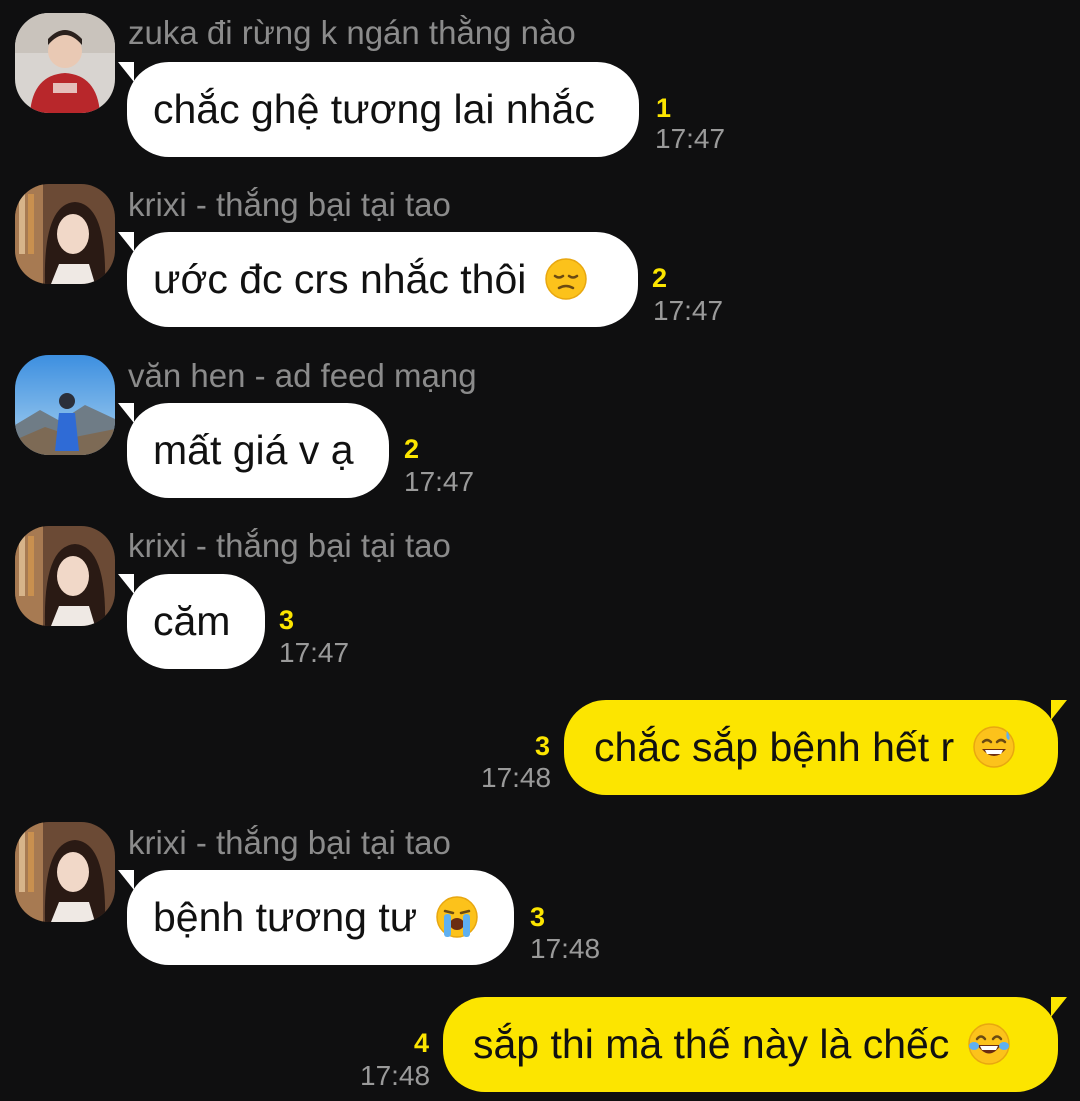 Image resolution: width=1080 pixels, height=1101 pixels. Describe the element at coordinates (285, 917) in the screenshot. I see `message-text: bệnh tương tư` at that location.